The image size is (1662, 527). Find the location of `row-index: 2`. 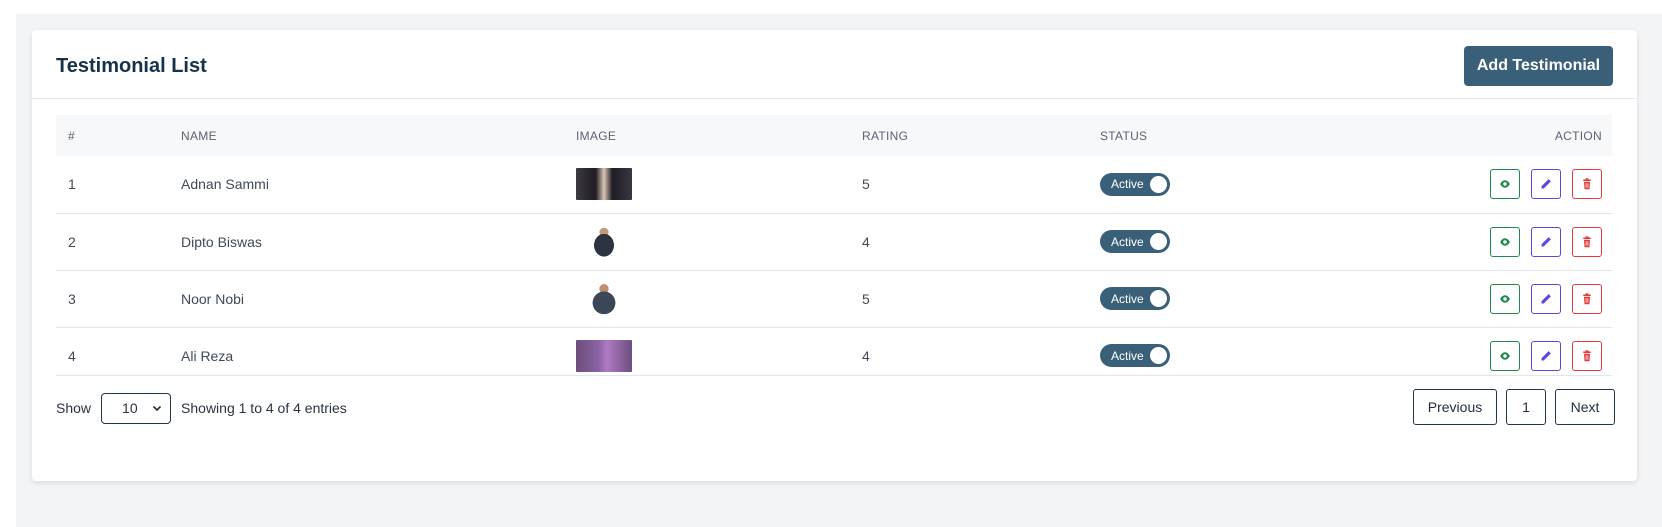

row-index: 2 is located at coordinates (72, 241).